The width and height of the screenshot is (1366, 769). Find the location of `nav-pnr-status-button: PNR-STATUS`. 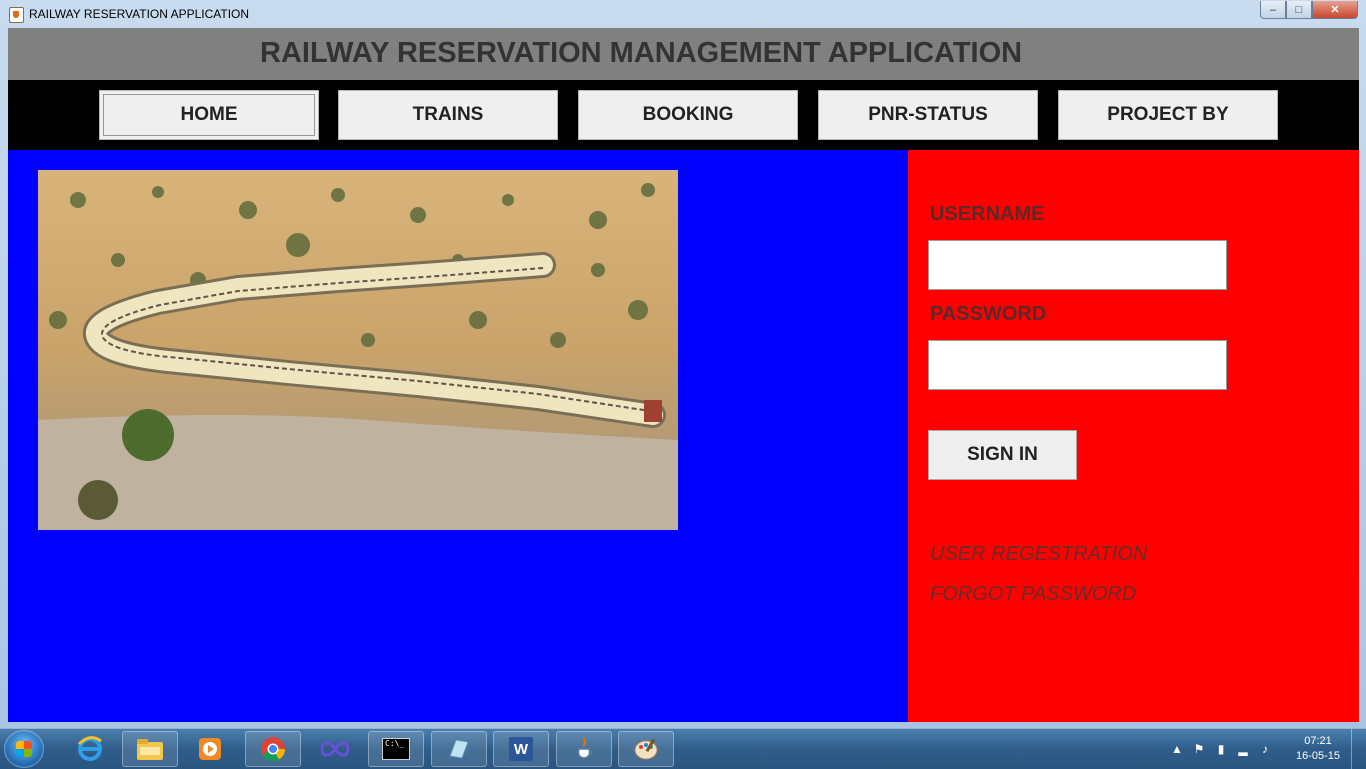

nav-pnr-status-button: PNR-STATUS is located at coordinates (928, 115).